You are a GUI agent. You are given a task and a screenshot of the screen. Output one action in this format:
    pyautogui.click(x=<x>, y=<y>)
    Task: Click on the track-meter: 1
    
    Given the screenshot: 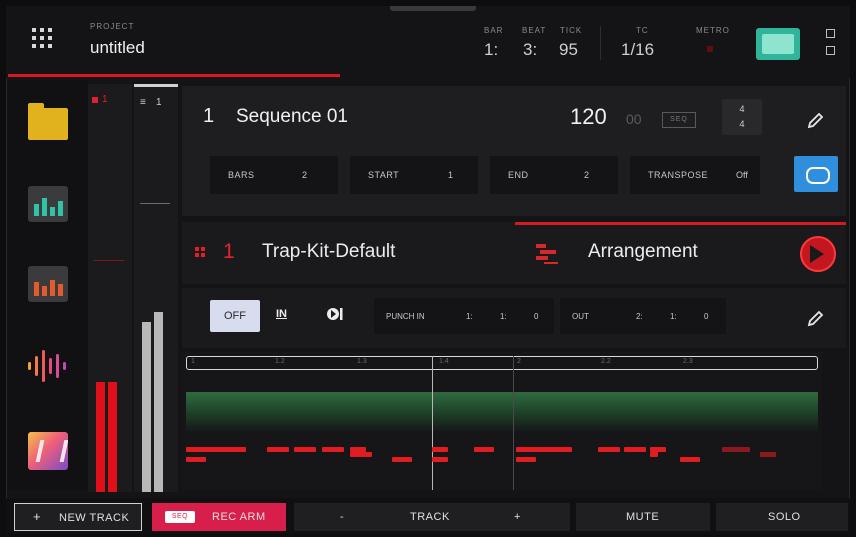 What is the action you would take?
    pyautogui.click(x=110, y=288)
    